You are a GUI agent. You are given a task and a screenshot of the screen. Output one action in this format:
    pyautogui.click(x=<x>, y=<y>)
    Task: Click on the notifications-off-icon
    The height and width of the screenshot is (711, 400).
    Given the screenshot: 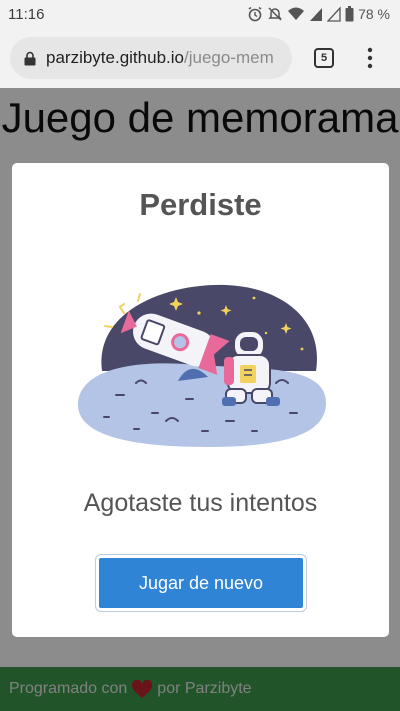 What is the action you would take?
    pyautogui.click(x=275, y=14)
    